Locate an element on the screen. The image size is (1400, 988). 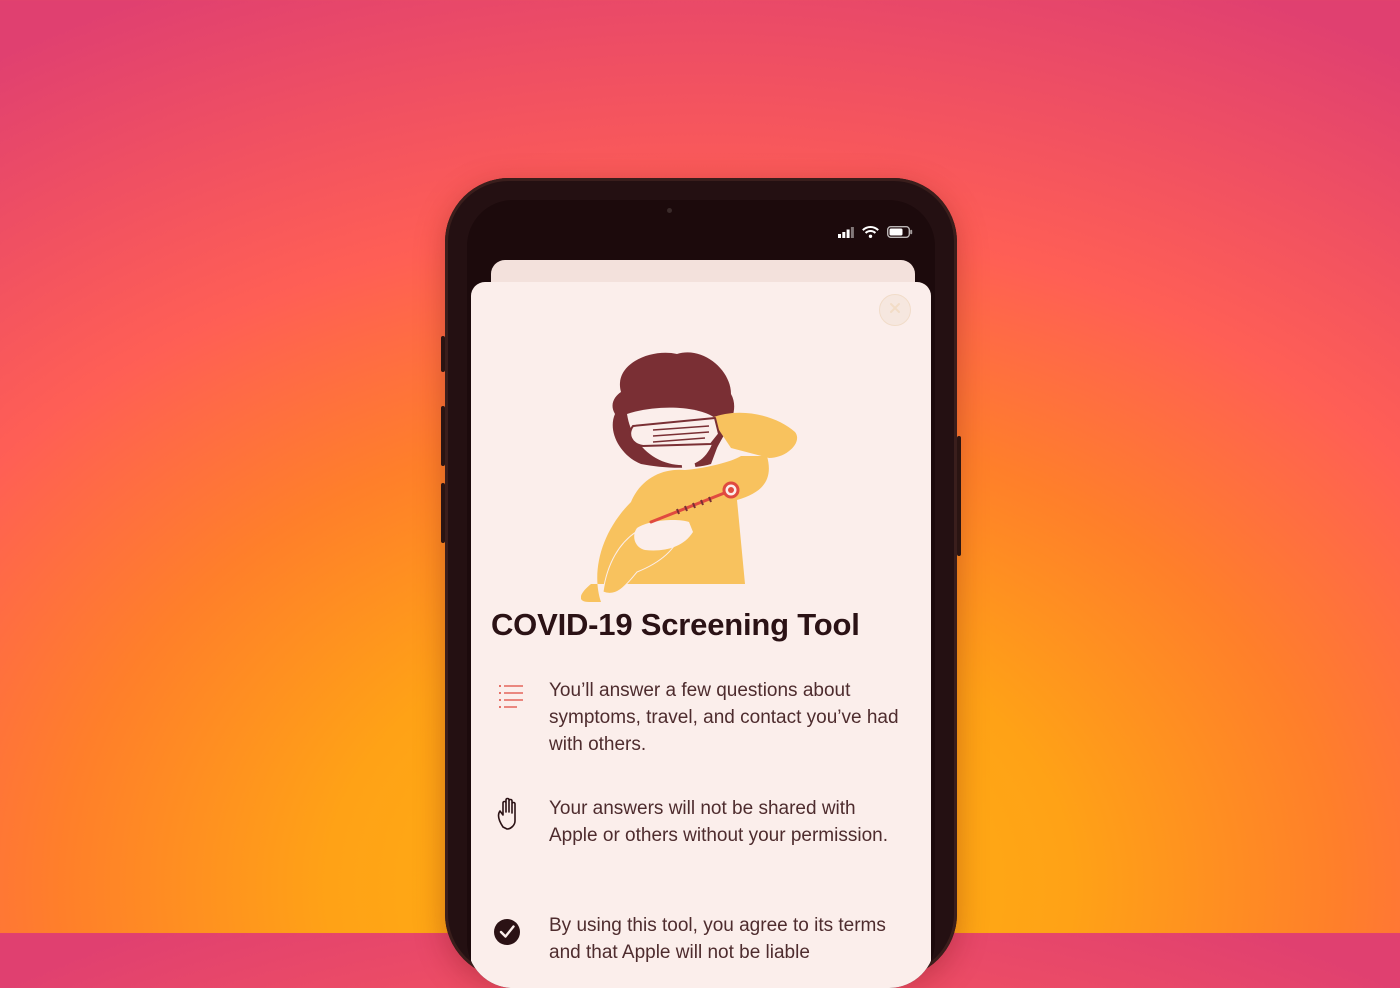
power-button is located at coordinates (959, 496).